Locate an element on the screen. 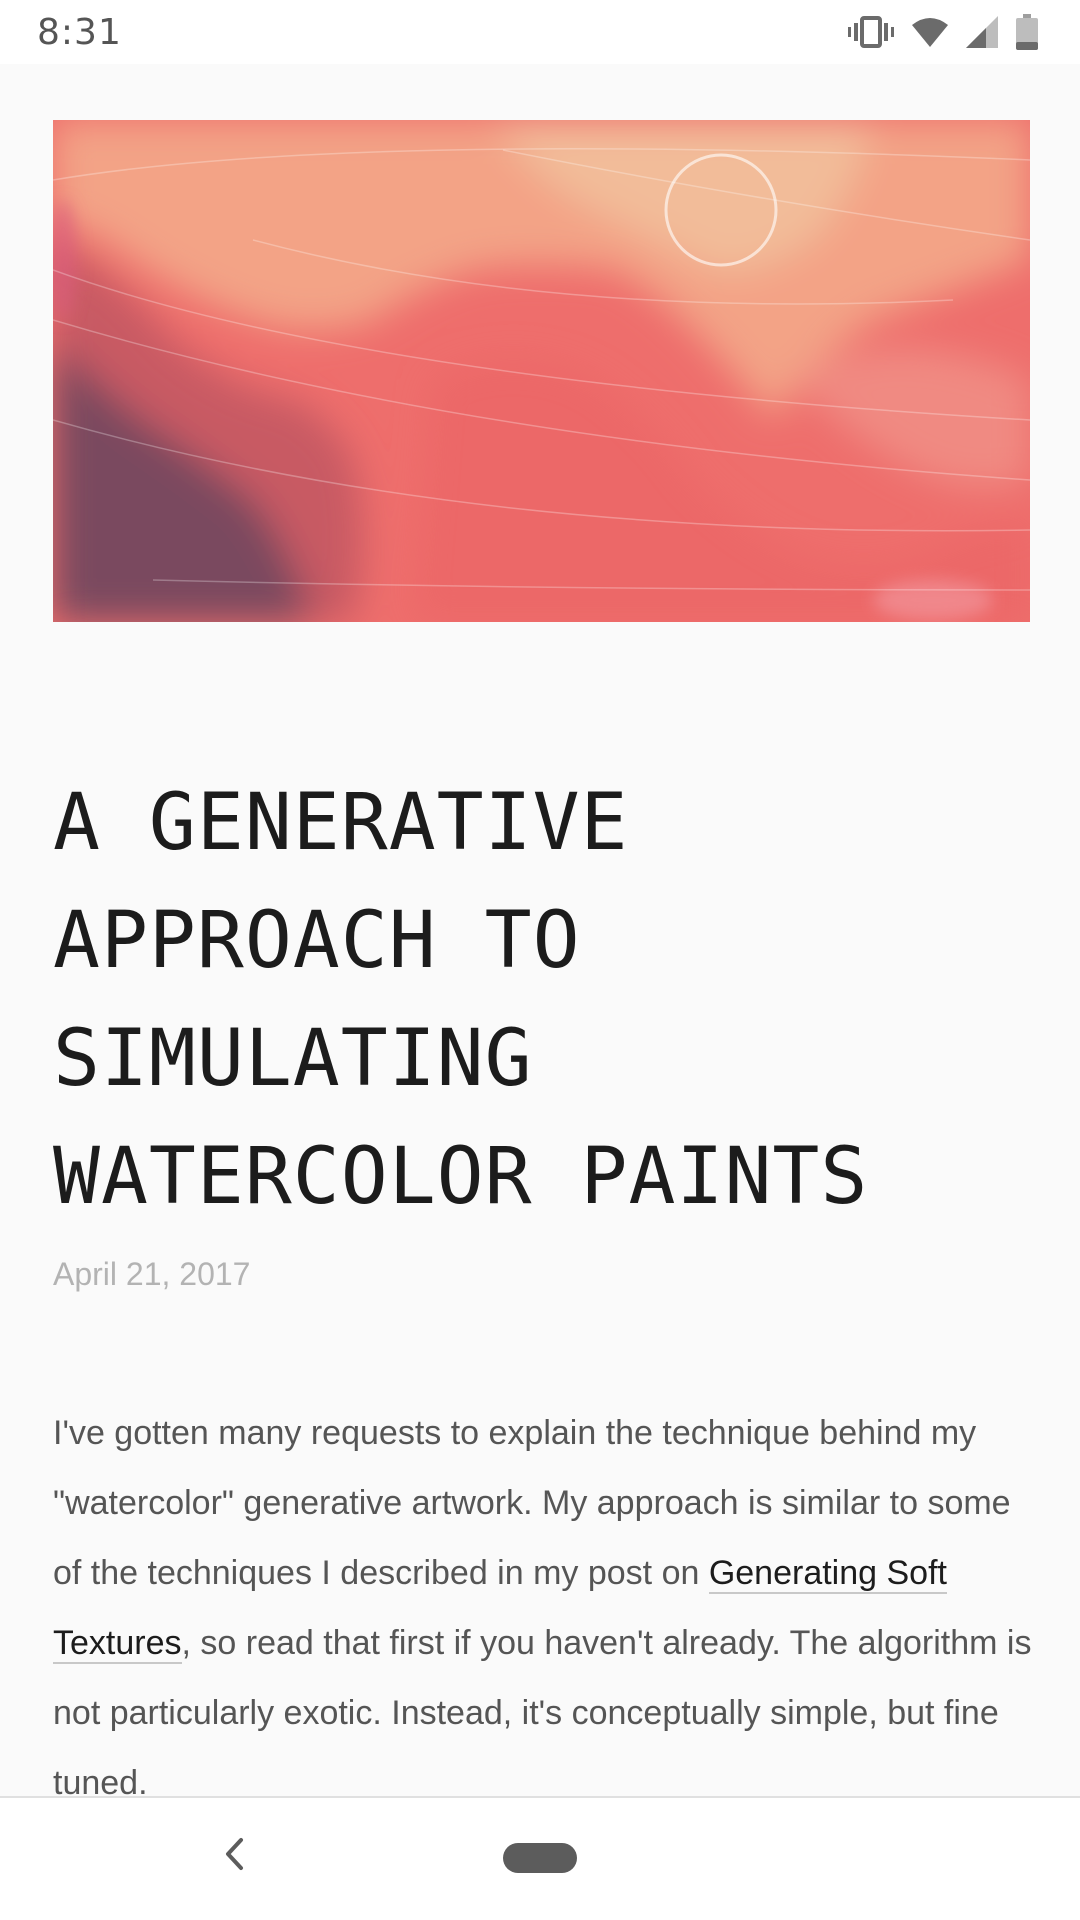 This screenshot has height=1920, width=1080. vibrate-icon is located at coordinates (871, 32).